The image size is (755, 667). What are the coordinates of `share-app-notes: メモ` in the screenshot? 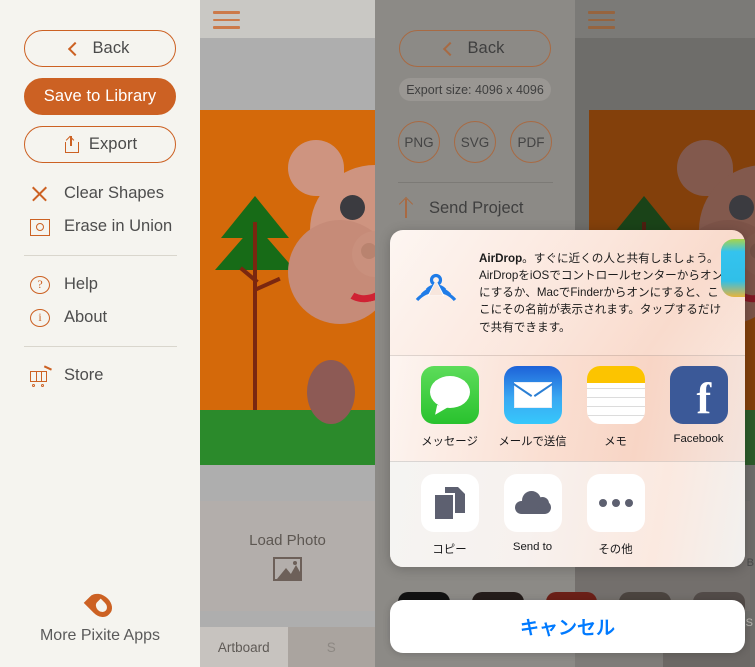 It's located at (615, 407).